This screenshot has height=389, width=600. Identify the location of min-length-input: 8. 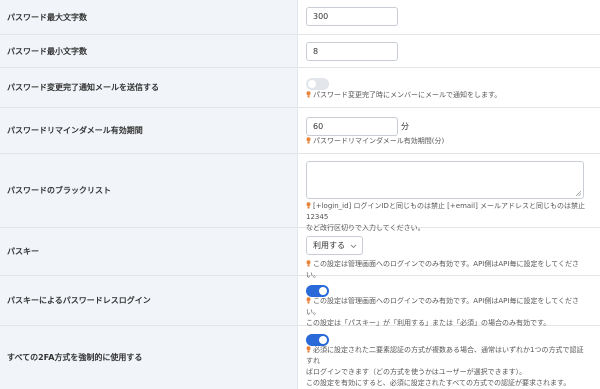
(352, 51).